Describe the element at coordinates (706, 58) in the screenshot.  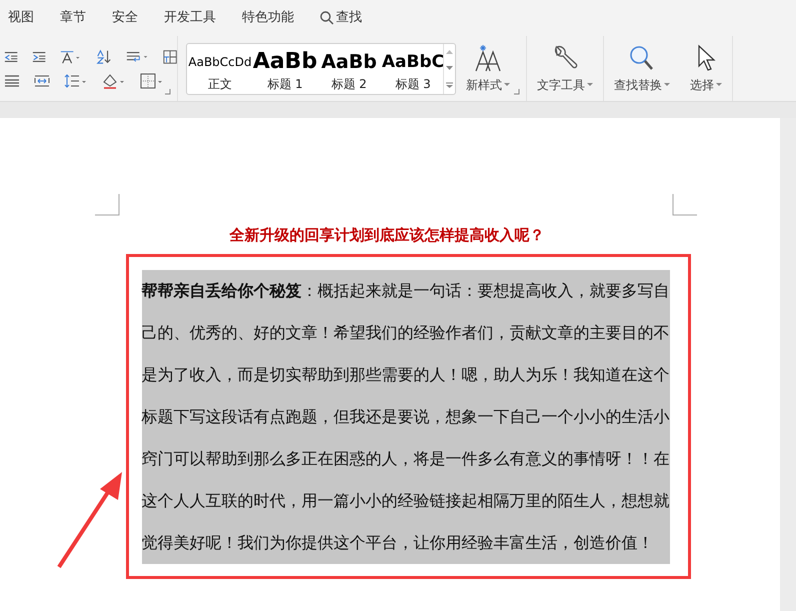
I see `cursor-icon` at that location.